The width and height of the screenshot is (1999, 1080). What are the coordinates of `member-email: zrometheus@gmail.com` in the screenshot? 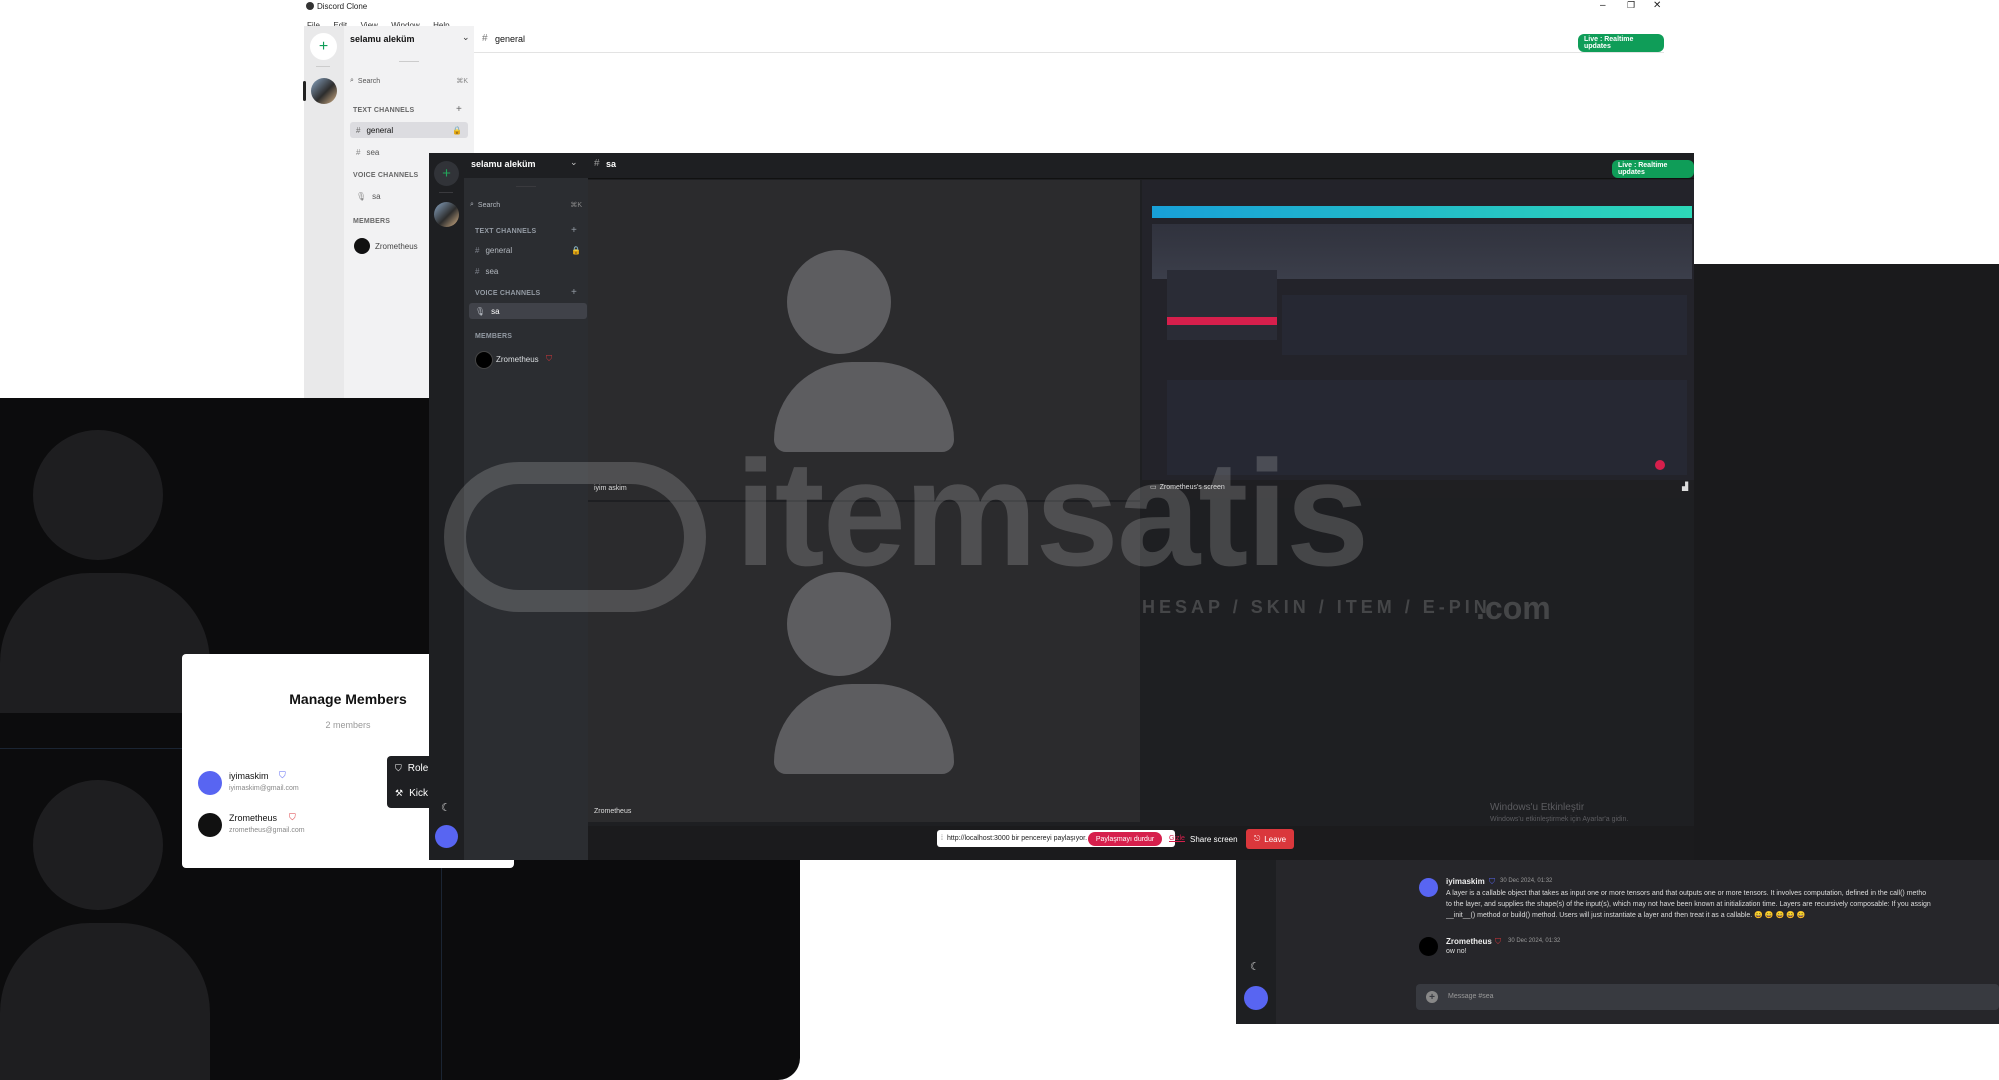 It's located at (267, 830).